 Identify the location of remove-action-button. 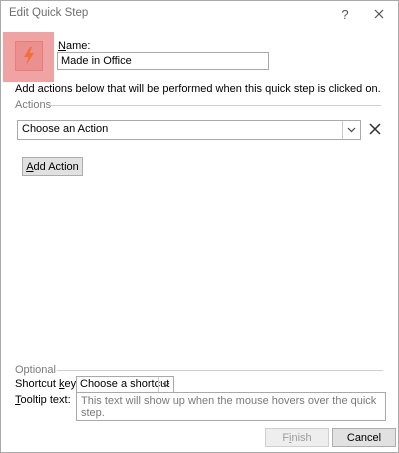
(375, 129).